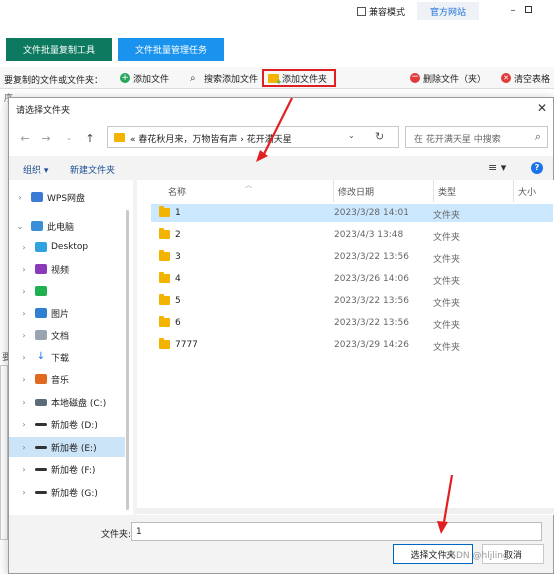  I want to click on back-arrow-icon: ←, so click(25, 138).